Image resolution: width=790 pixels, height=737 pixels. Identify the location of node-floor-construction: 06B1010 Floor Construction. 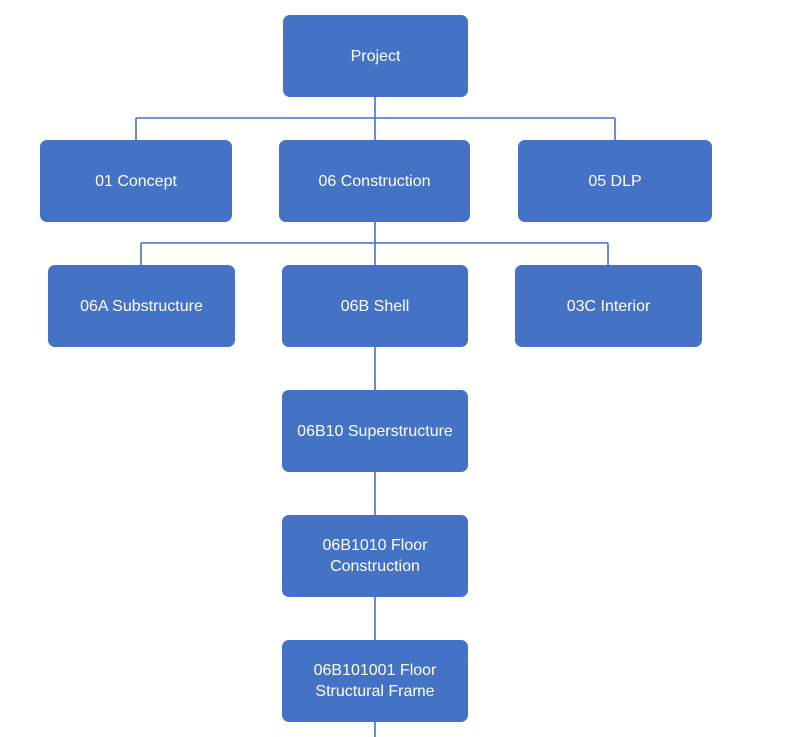
(375, 556).